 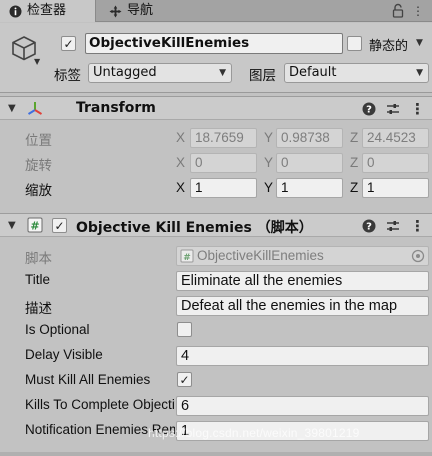 What do you see at coordinates (180, 162) in the screenshot?
I see `rotation-x-axis: X` at bounding box center [180, 162].